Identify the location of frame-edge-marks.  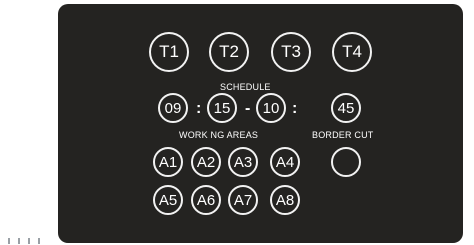
(30, 240).